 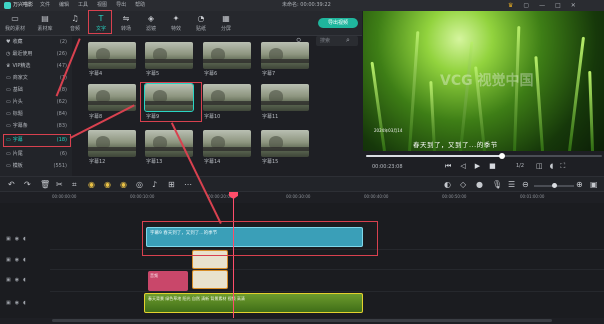 What do you see at coordinates (168, 281) in the screenshot?
I see `audio-clip: 音频` at bounding box center [168, 281].